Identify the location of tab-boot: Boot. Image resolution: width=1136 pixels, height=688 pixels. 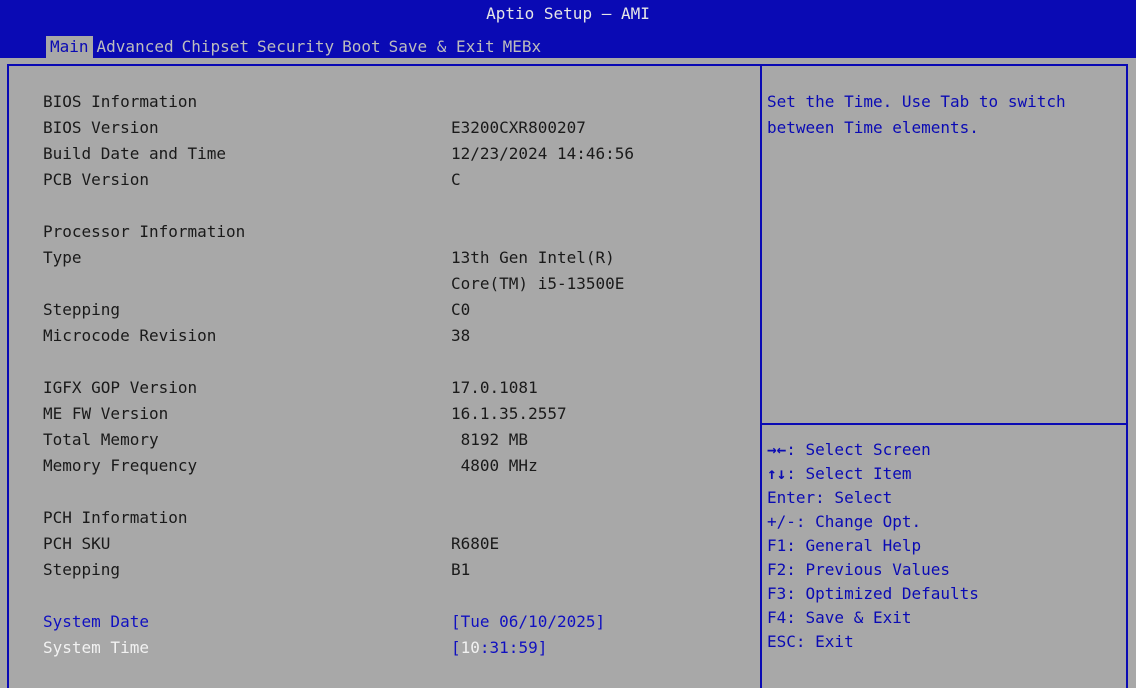
(361, 47).